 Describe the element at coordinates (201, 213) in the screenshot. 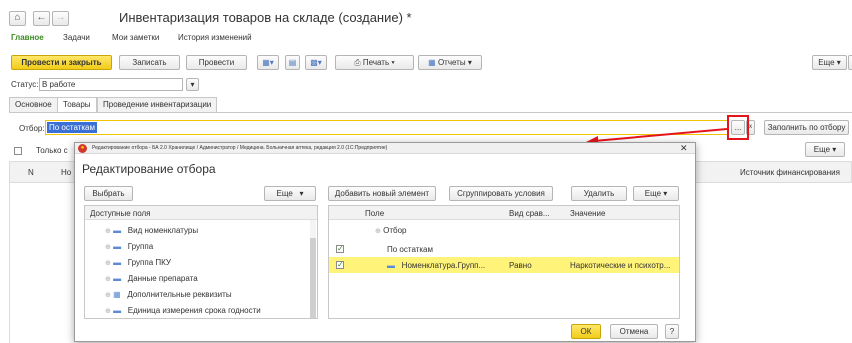

I see `available-fields-header: Доступные поля` at that location.